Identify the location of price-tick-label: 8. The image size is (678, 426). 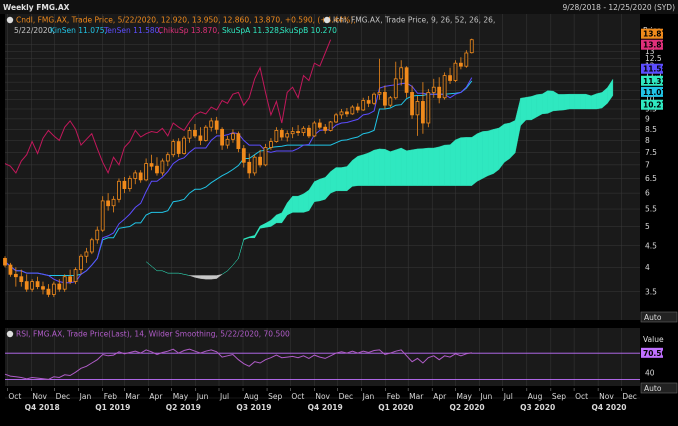
(647, 140).